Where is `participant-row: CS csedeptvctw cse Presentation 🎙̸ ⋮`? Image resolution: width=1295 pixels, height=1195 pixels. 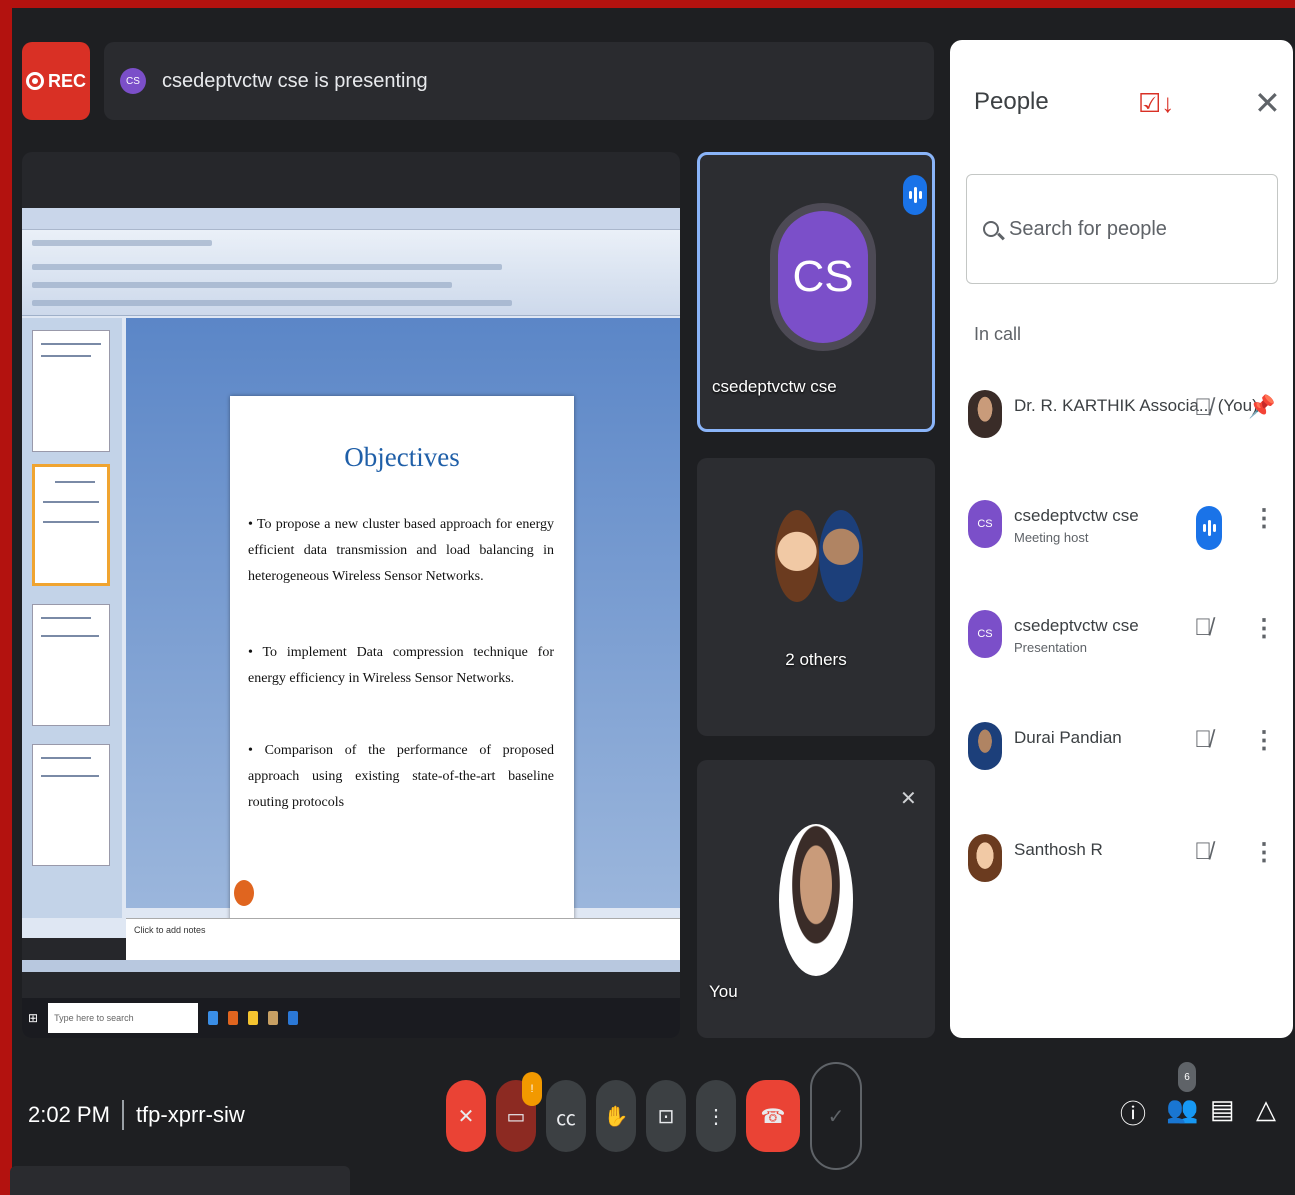
participant-row: CS csedeptvctw cse Presentation 🎙̸ ⋮ is located at coordinates (1123, 631).